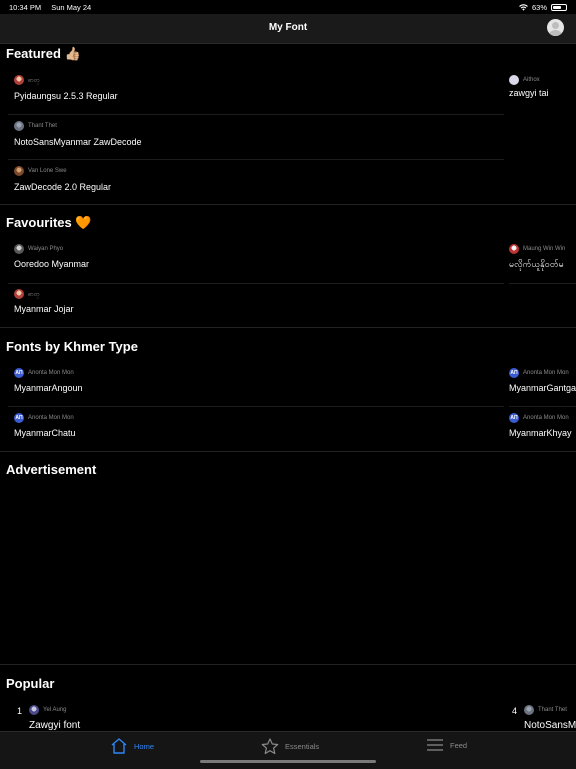  Describe the element at coordinates (529, 86) in the screenshot. I see `featured-item: Aithox zawgyi tai` at that location.